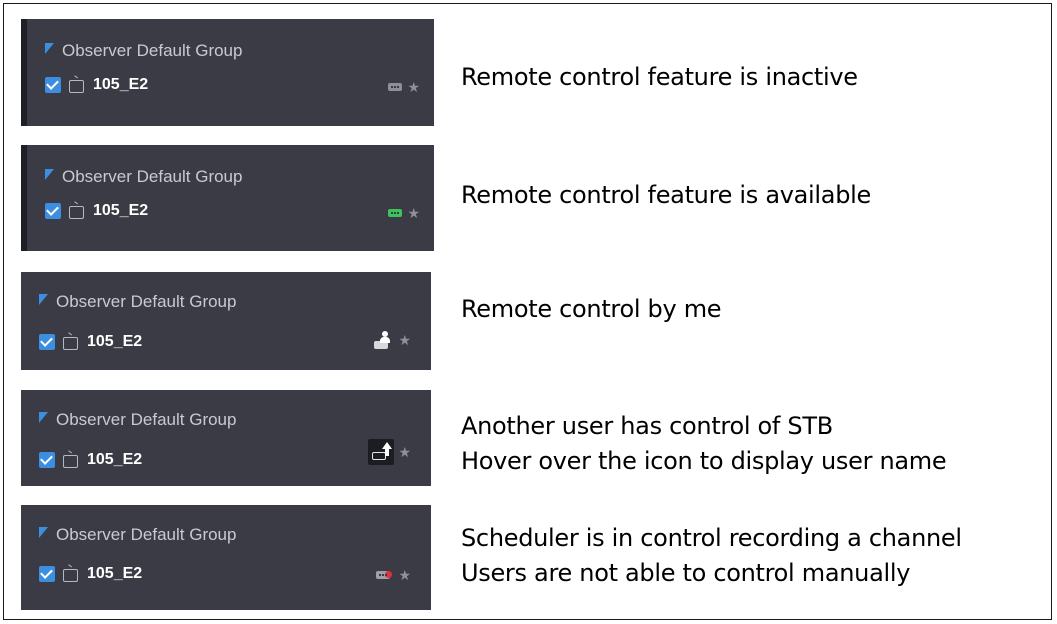 The image size is (1057, 624). What do you see at coordinates (704, 461) in the screenshot?
I see `caption-line: Hover over the icon to display user name` at bounding box center [704, 461].